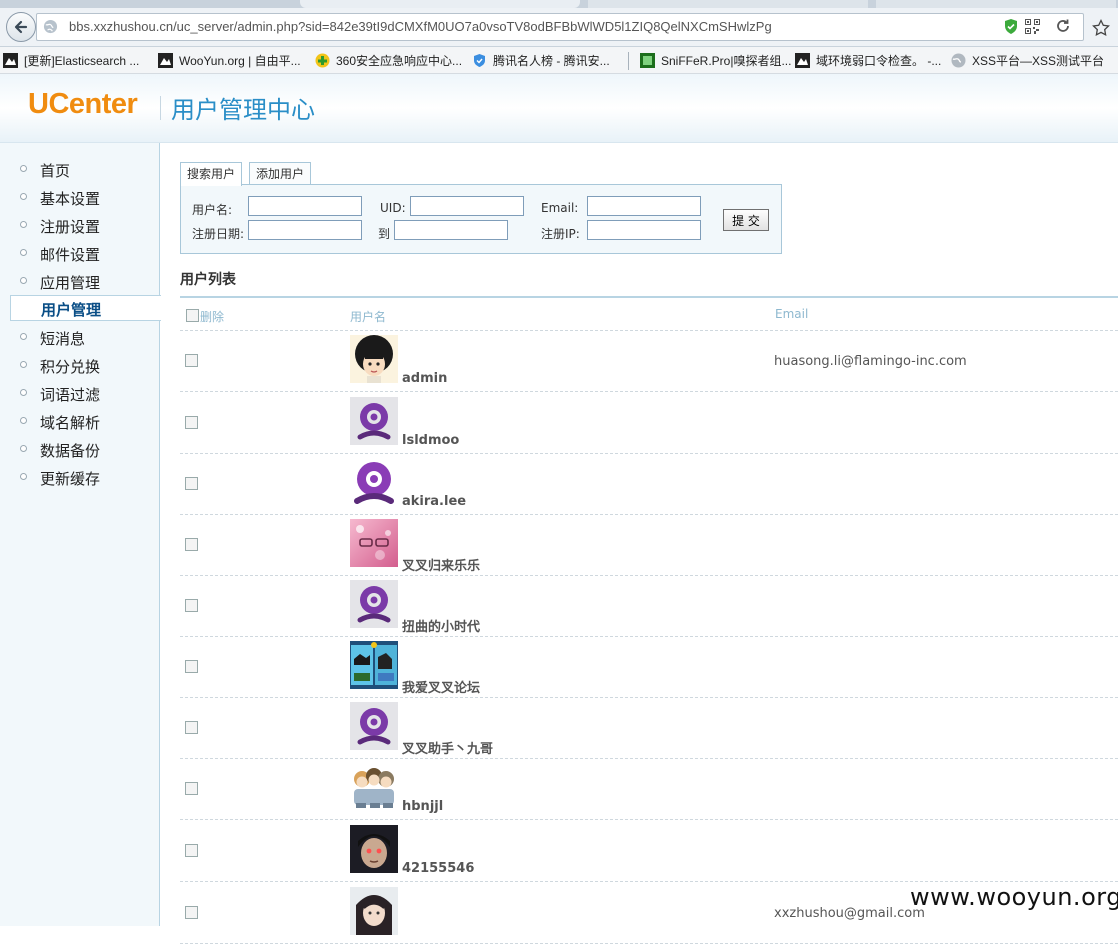  Describe the element at coordinates (322, 60) in the screenshot. I see `360-icon` at that location.